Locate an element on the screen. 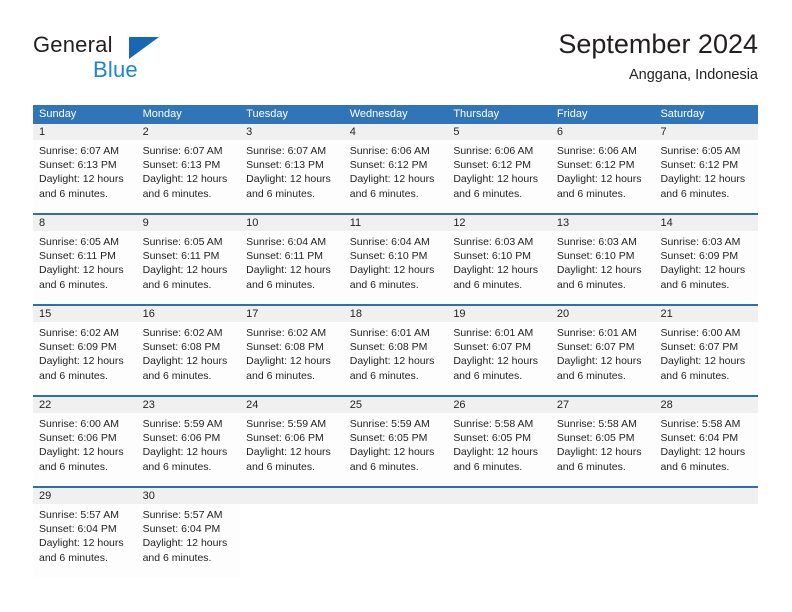 This screenshot has height=612, width=792. sunset-text: Sunset: 6:06 PM is located at coordinates (285, 438).